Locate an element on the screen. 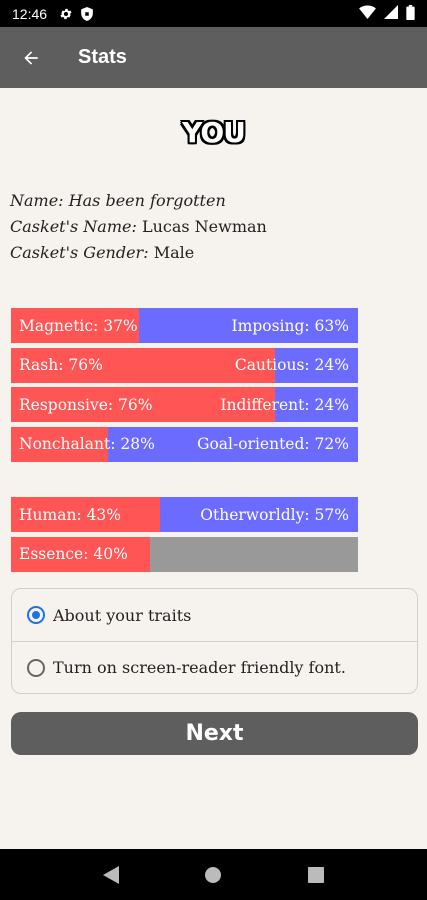 This screenshot has height=900, width=427. arrow-back-icon is located at coordinates (31, 57).